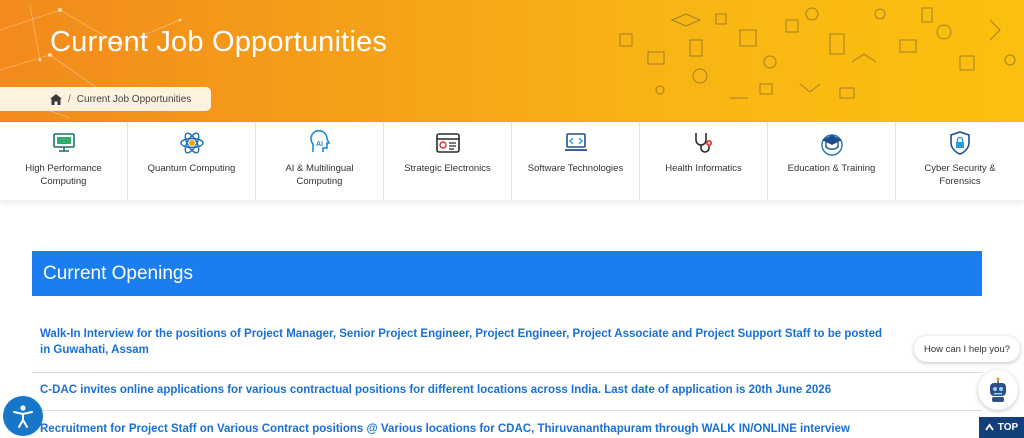  What do you see at coordinates (703, 143) in the screenshot?
I see `stethoscope-icon` at bounding box center [703, 143].